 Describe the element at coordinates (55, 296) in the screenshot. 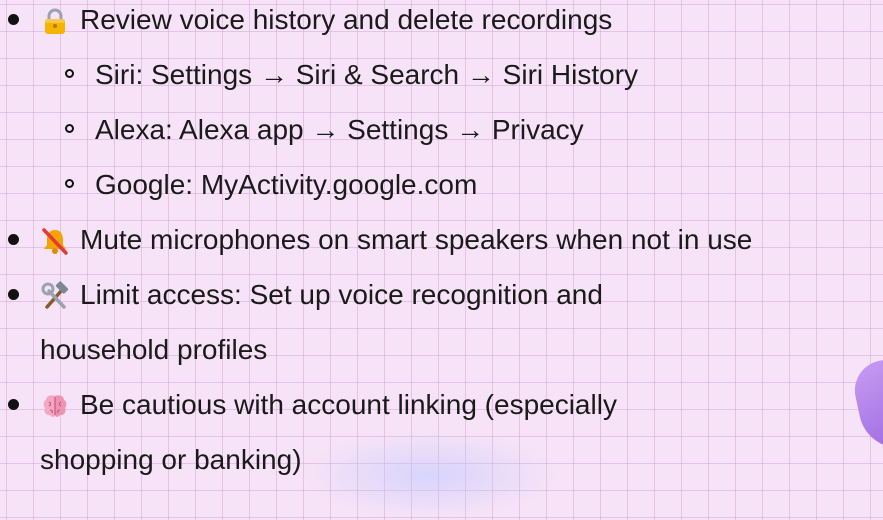

I see `hammer-and-wrench-icon` at that location.